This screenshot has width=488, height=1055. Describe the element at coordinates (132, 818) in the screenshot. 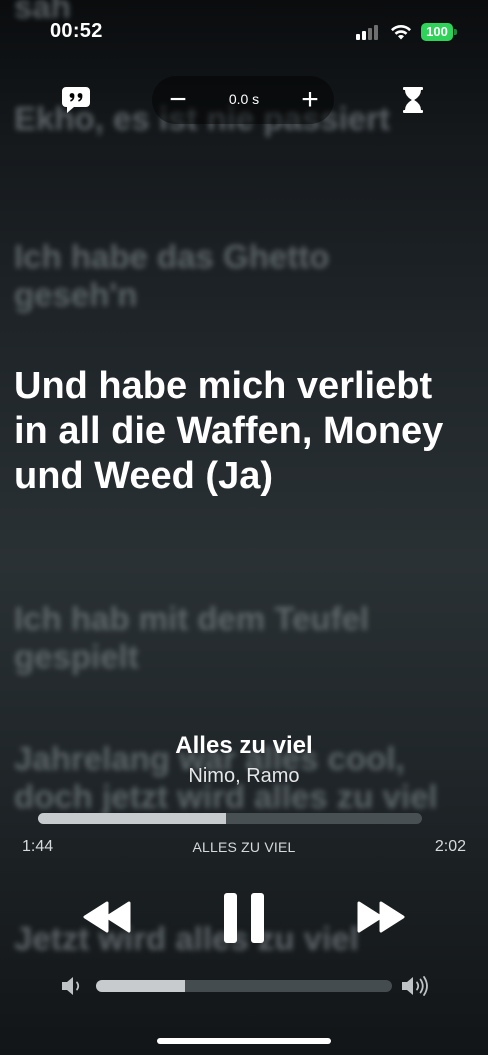

I see `playback-progress-fill` at that location.